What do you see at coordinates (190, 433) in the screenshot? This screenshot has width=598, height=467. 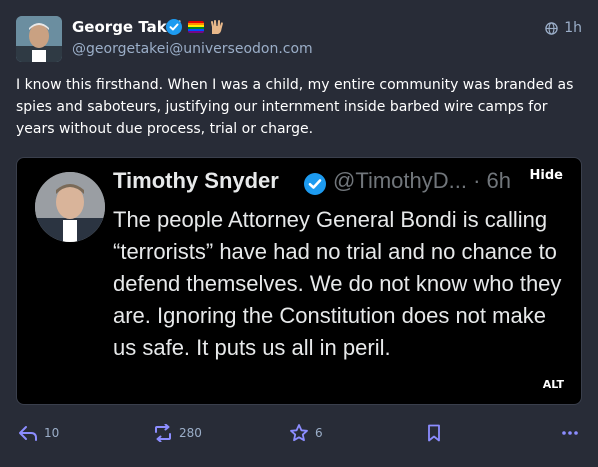 I see `boost-count: 280` at bounding box center [190, 433].